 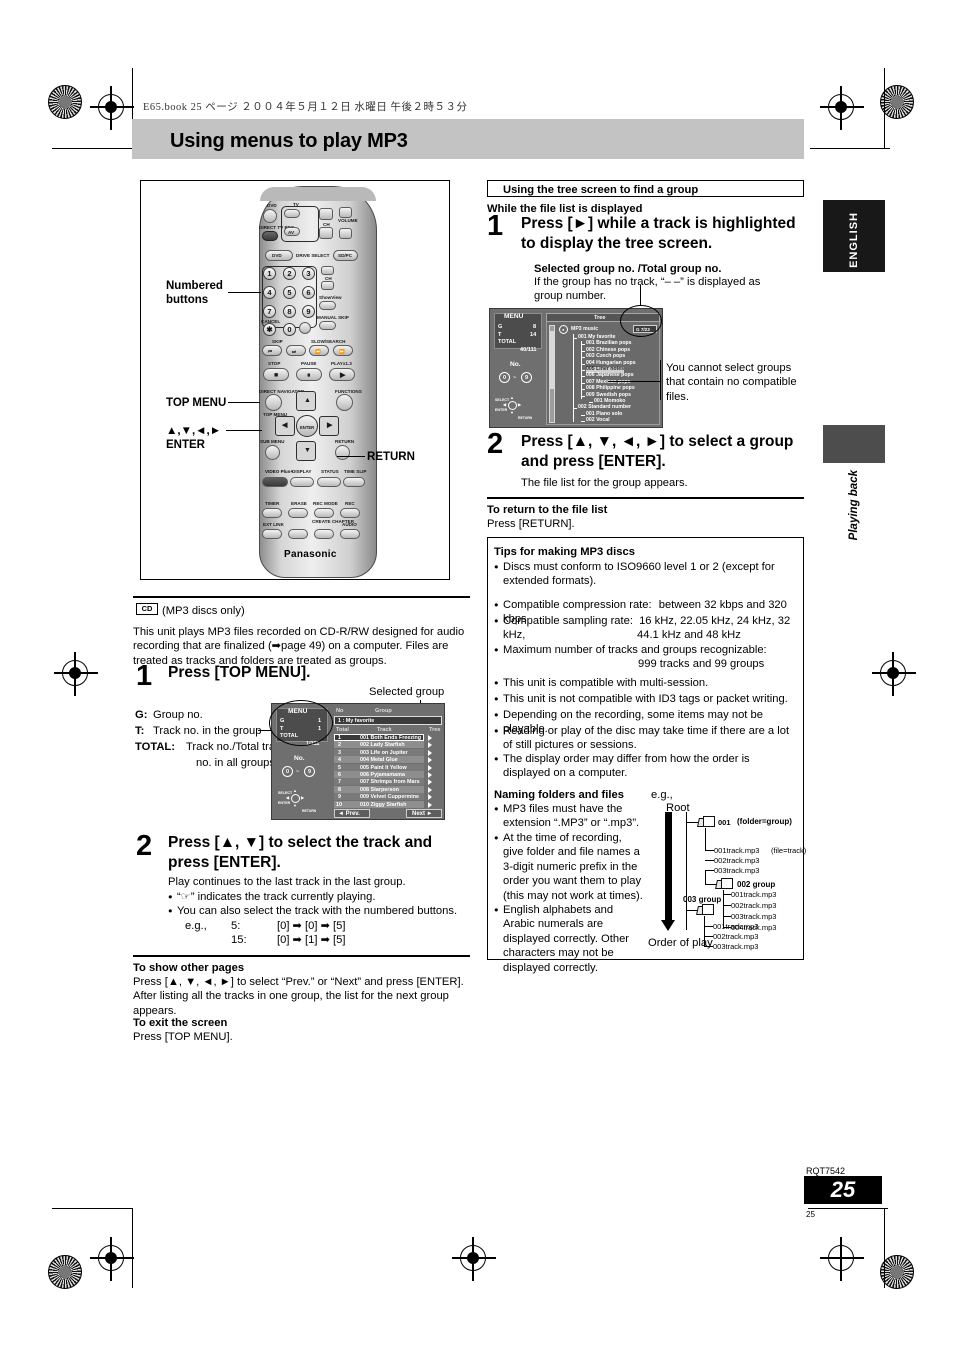 I want to click on file-list-prev-label: ◄ Prev., so click(x=349, y=814).